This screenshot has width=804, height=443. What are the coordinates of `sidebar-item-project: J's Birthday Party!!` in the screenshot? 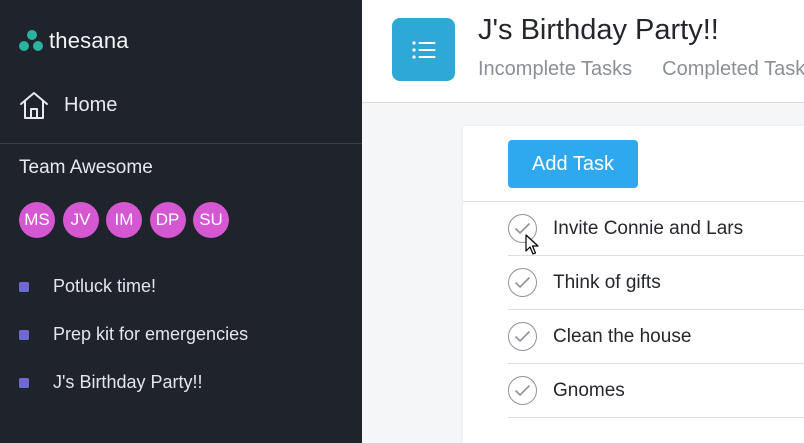 It's located at (133, 383).